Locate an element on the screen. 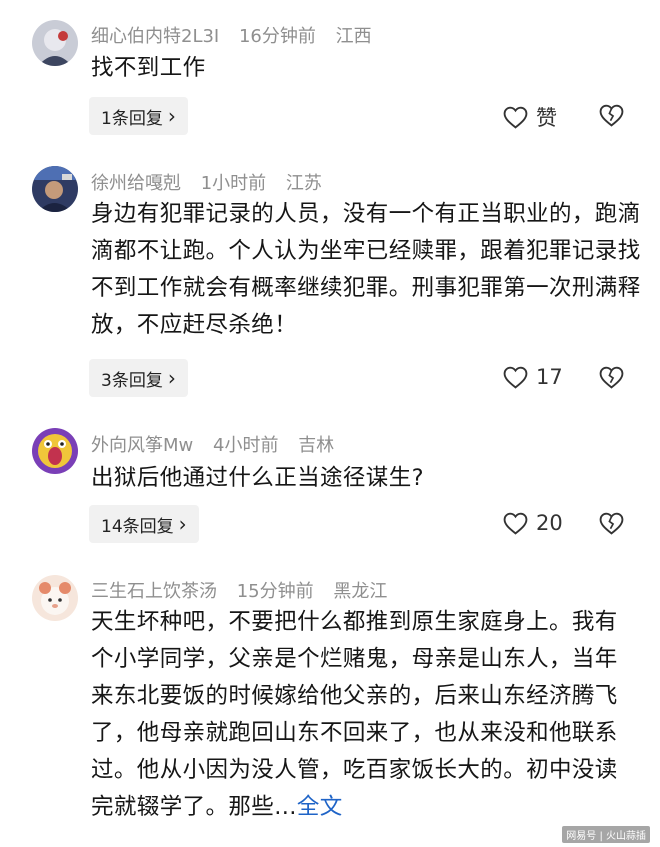  username: 细心伯内特2L3I is located at coordinates (155, 36).